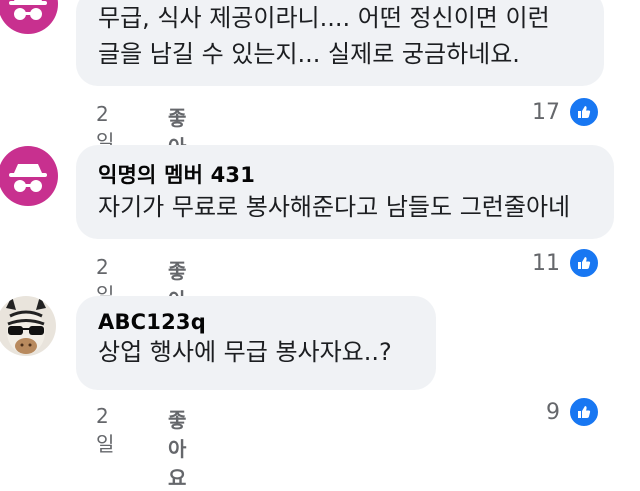  What do you see at coordinates (105, 430) in the screenshot?
I see `timestamp: 2일` at bounding box center [105, 430].